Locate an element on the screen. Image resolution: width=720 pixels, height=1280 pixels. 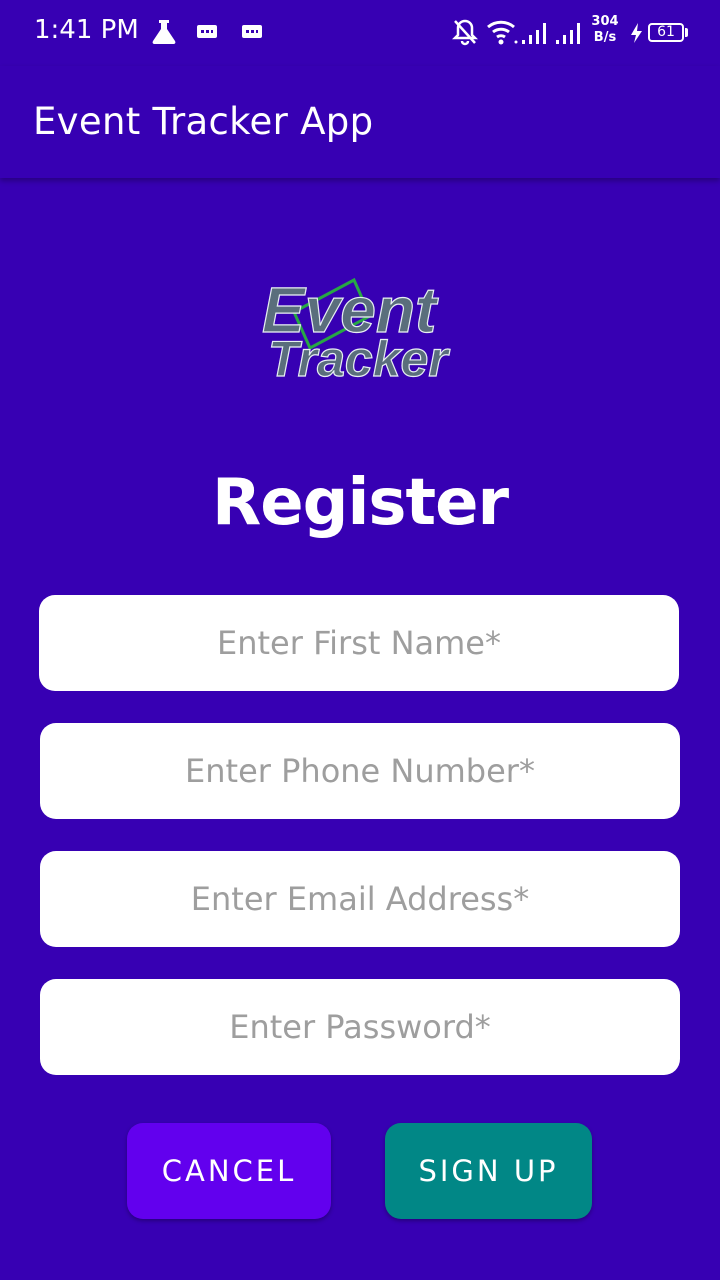
bell-off-icon is located at coordinates (465, 32).